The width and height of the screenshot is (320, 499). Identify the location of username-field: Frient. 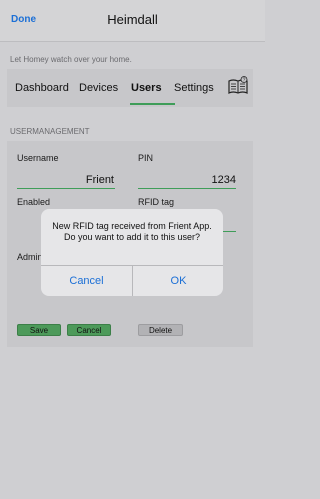
(65, 180).